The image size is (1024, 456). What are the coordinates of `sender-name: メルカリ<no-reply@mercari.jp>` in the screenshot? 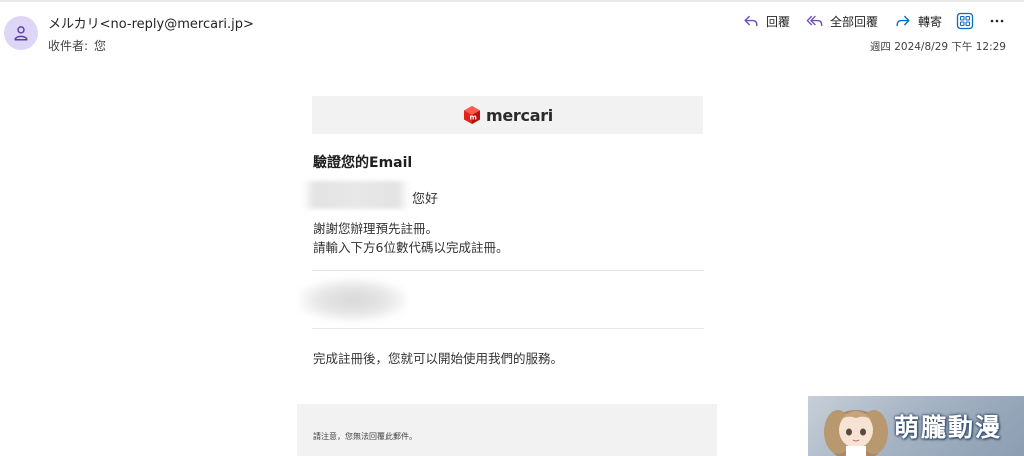 It's located at (151, 22).